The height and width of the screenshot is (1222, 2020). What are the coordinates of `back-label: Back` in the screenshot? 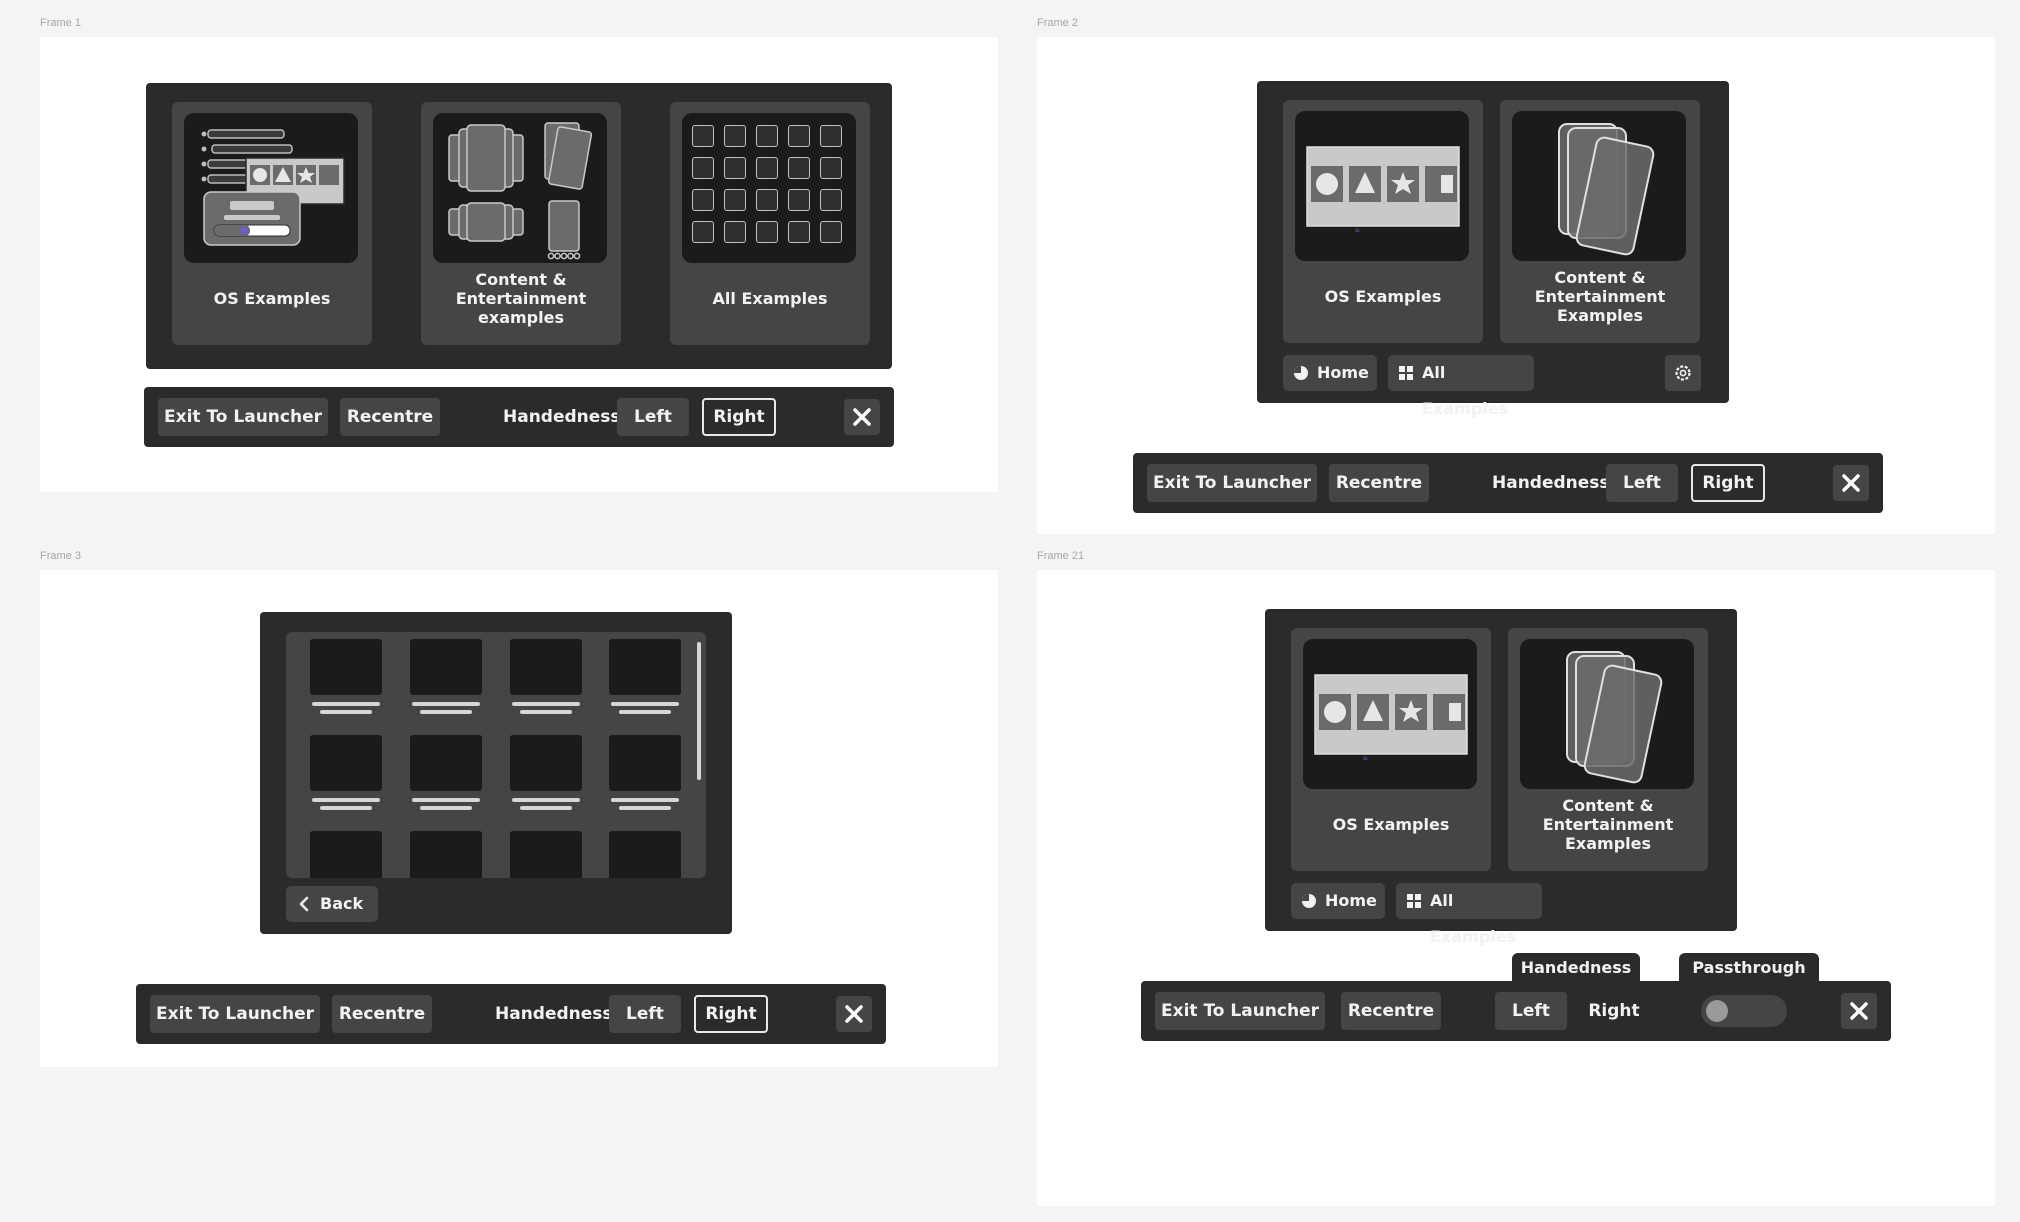 It's located at (342, 903).